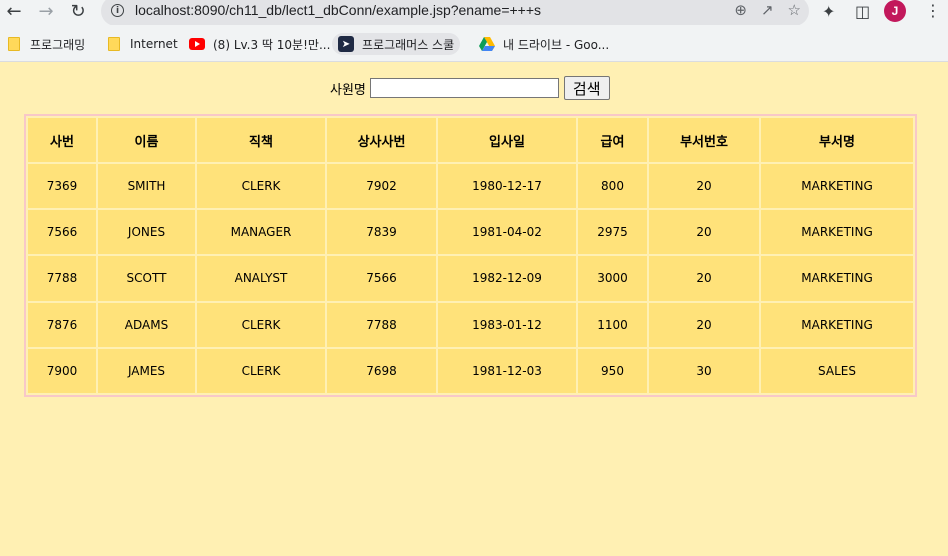 This screenshot has width=948, height=556. I want to click on table-cell: 1982-12-09, so click(507, 278).